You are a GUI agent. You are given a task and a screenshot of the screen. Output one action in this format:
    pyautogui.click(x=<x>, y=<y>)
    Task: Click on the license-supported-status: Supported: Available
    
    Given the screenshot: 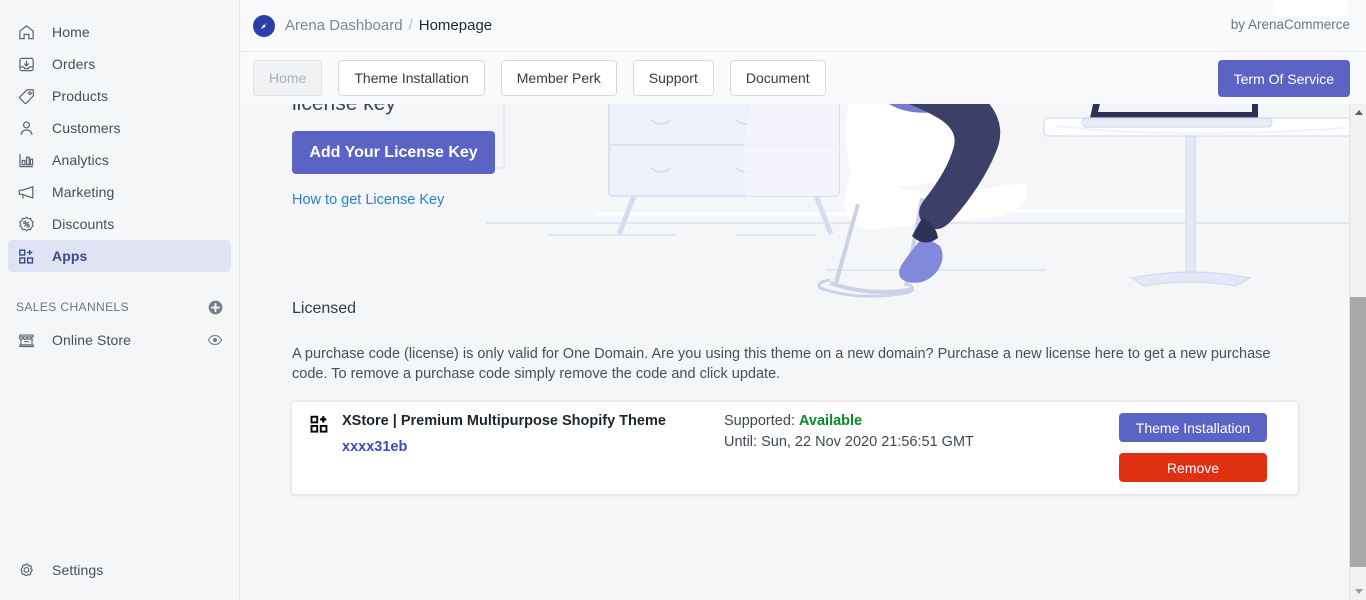 What is the action you would take?
    pyautogui.click(x=793, y=421)
    